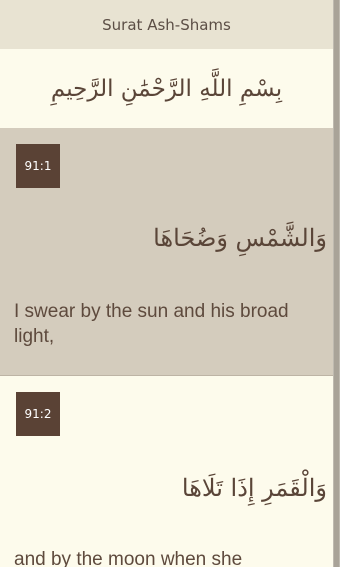 This screenshot has height=567, width=340. Describe the element at coordinates (166, 88) in the screenshot. I see `basmala: بِسْمِ اللَّهِ الرَّحْمَٰنِ الرَّحِيمِ` at that location.